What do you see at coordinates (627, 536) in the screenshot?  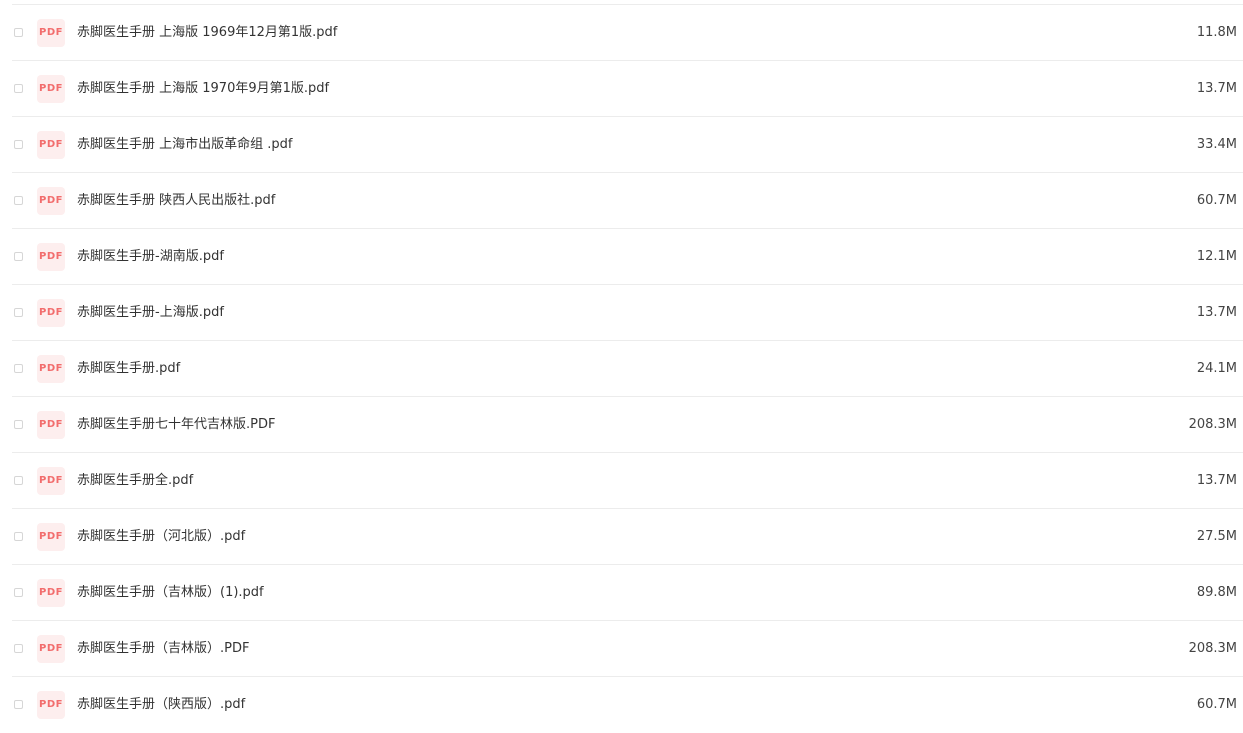 I see `file-row: PDF 赤脚医生手册（河北版）.pdf 27.5M` at bounding box center [627, 536].